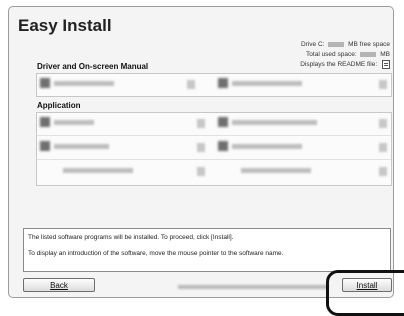 Image resolution: width=404 pixels, height=316 pixels. I want to click on application-heading: Application, so click(59, 105).